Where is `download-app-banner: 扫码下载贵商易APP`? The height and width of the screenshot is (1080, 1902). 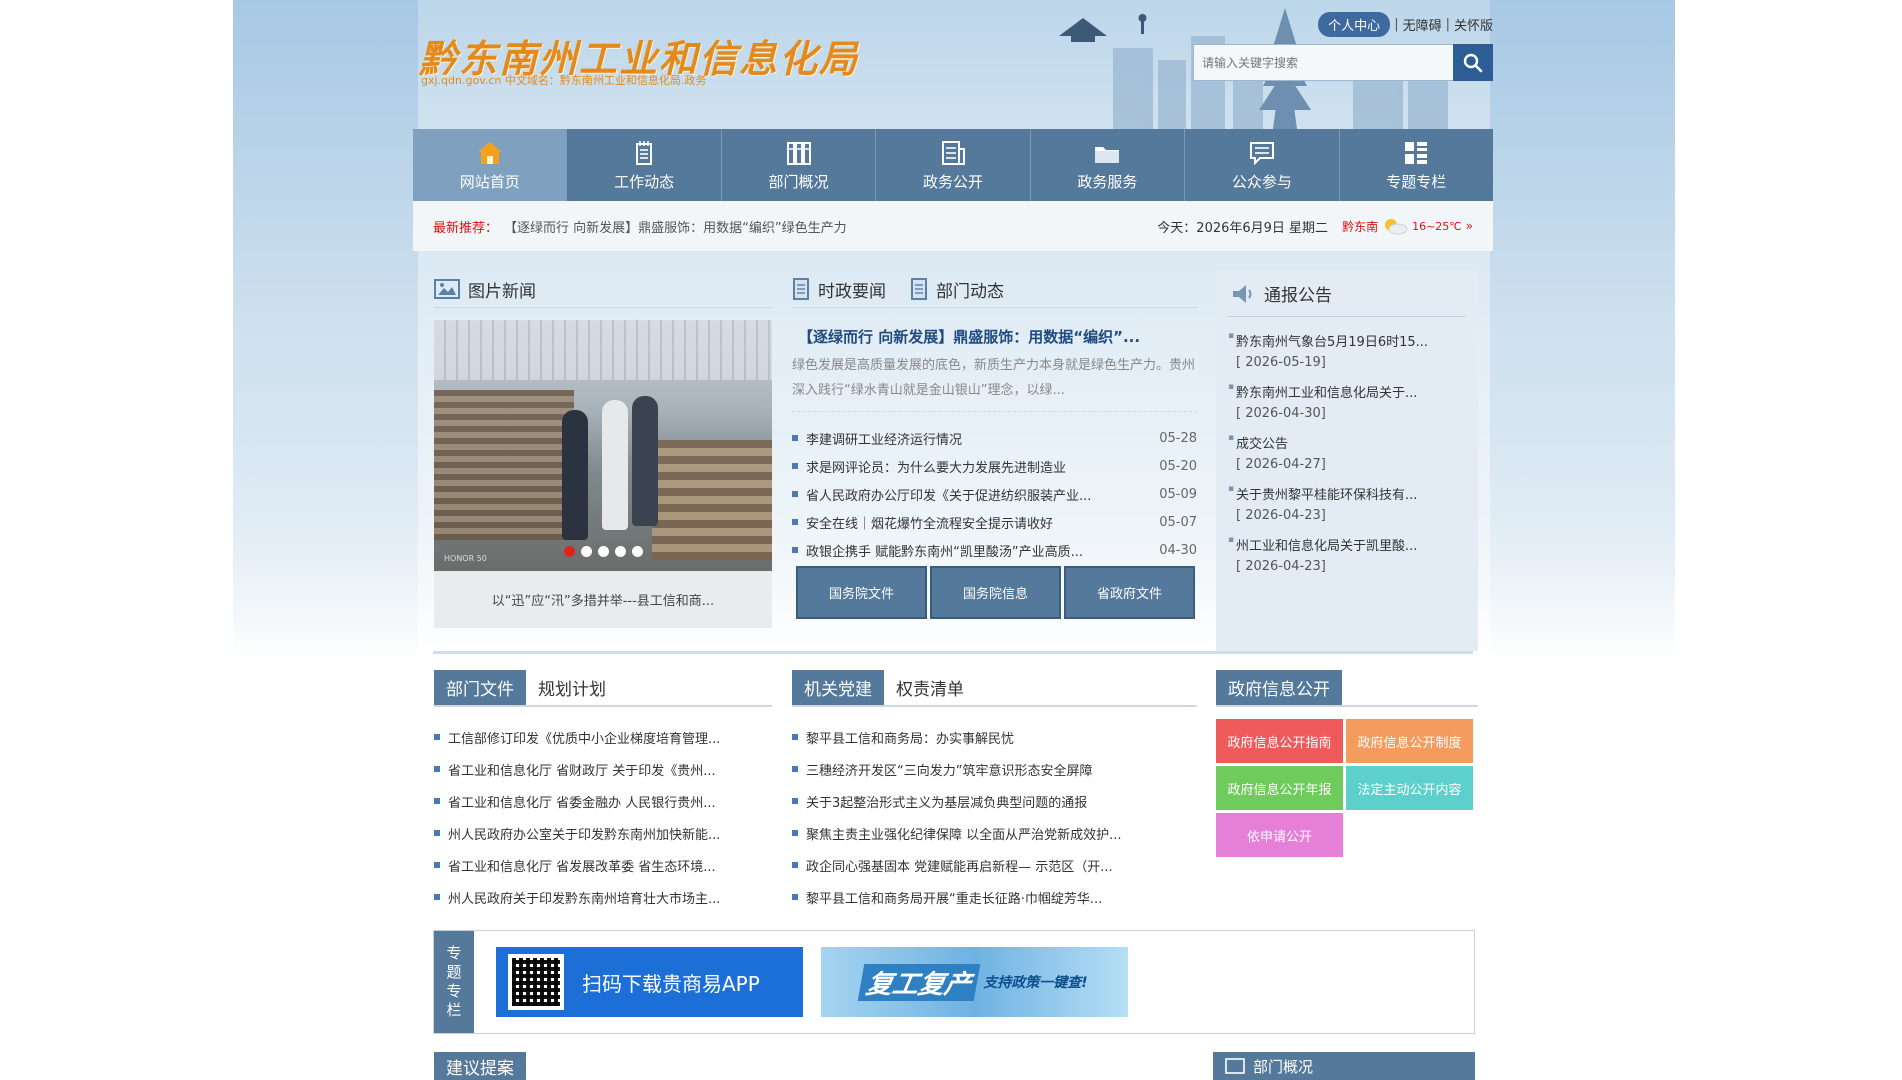
download-app-banner: 扫码下载贵商易APP is located at coordinates (649, 982).